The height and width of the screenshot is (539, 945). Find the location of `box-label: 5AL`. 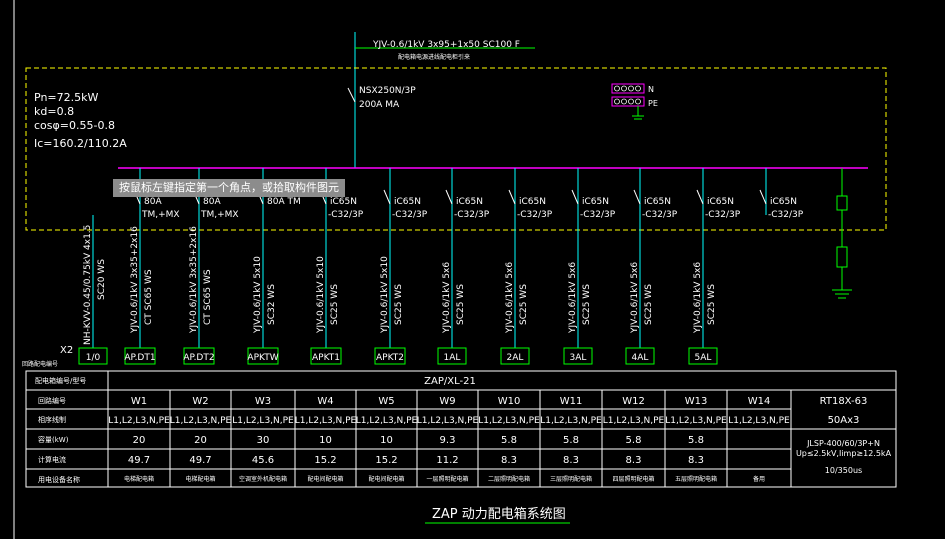

box-label: 5AL is located at coordinates (703, 358).